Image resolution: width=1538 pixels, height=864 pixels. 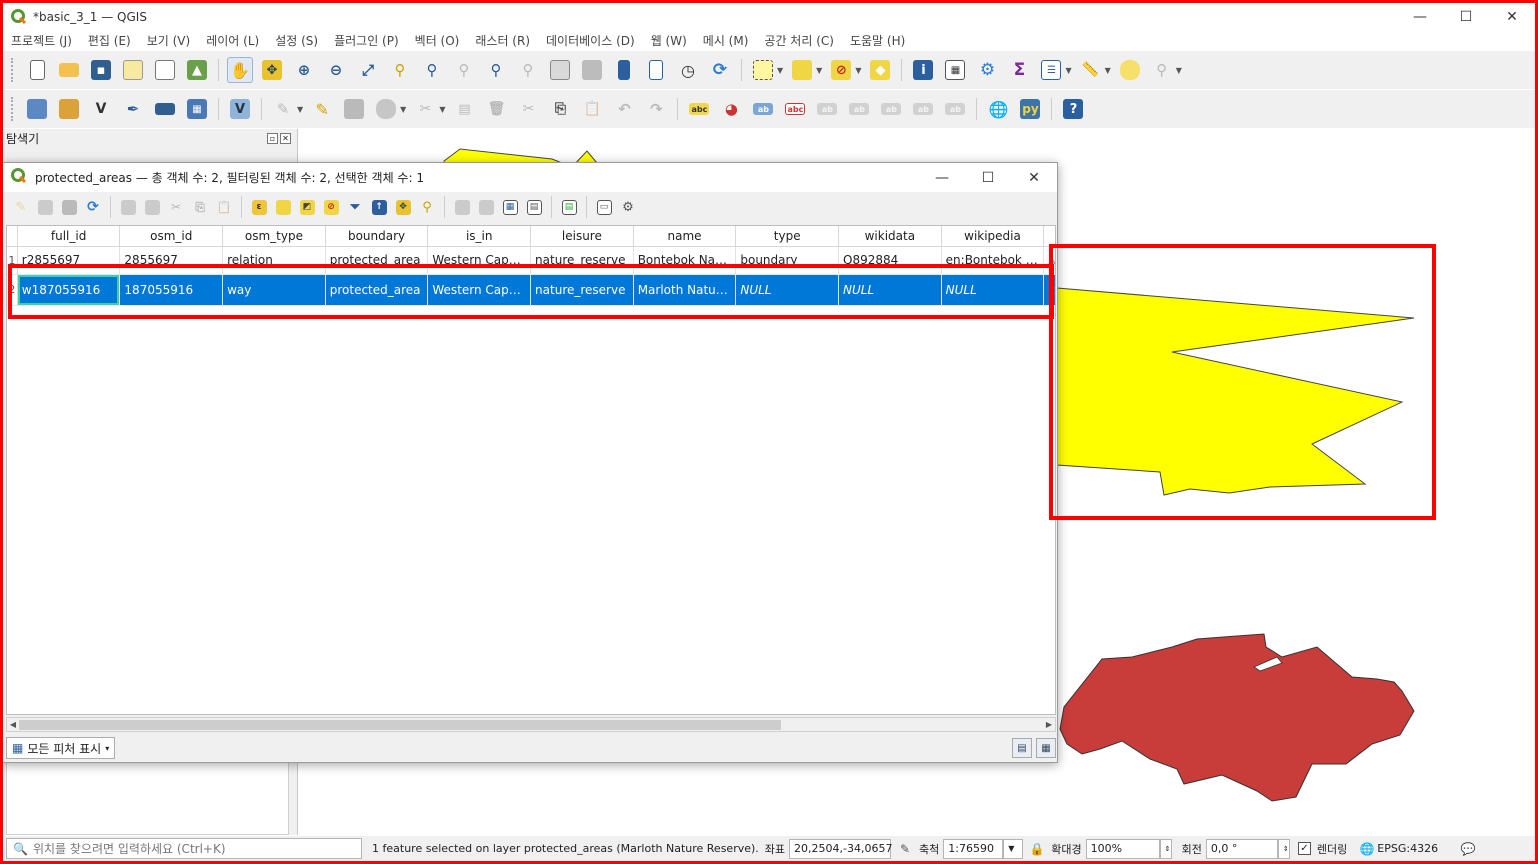 What do you see at coordinates (400, 725) in the screenshot?
I see `scrollbar-thumb` at bounding box center [400, 725].